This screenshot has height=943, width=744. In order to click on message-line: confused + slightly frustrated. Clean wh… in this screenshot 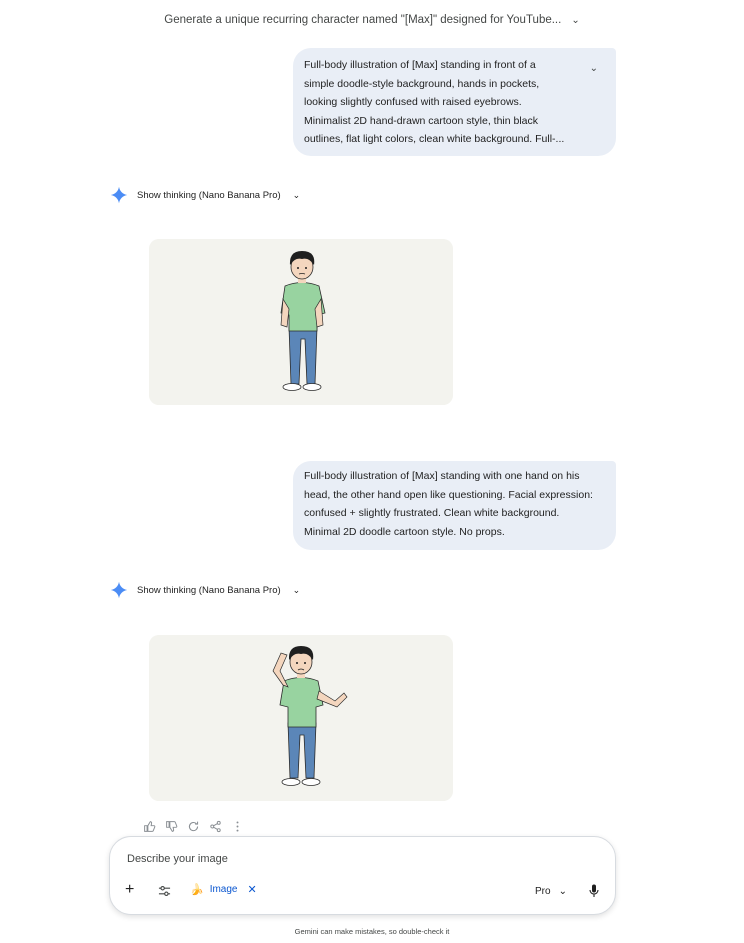, I will do `click(432, 513)`.